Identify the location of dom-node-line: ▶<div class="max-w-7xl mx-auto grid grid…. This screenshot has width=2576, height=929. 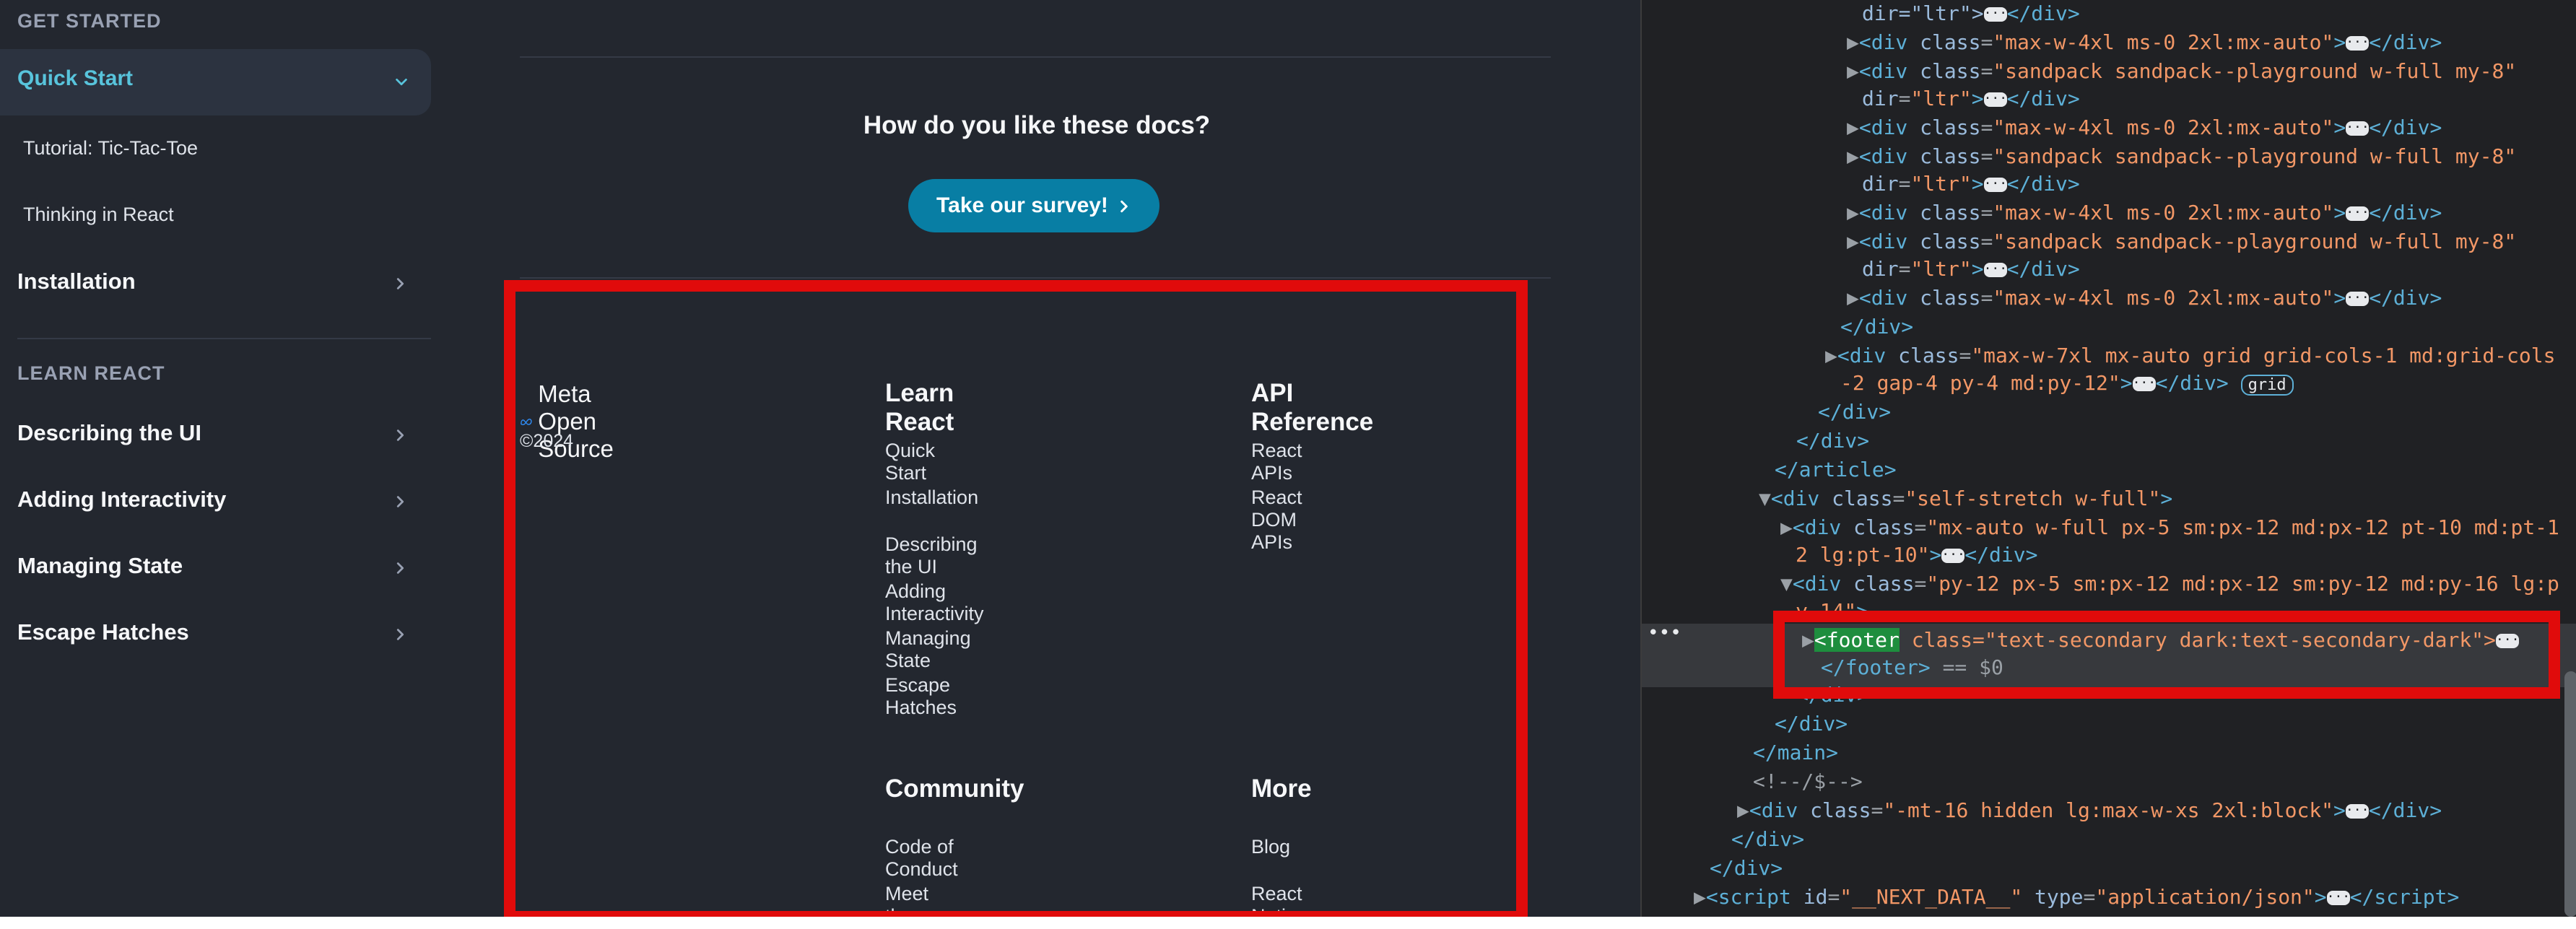
(2190, 355).